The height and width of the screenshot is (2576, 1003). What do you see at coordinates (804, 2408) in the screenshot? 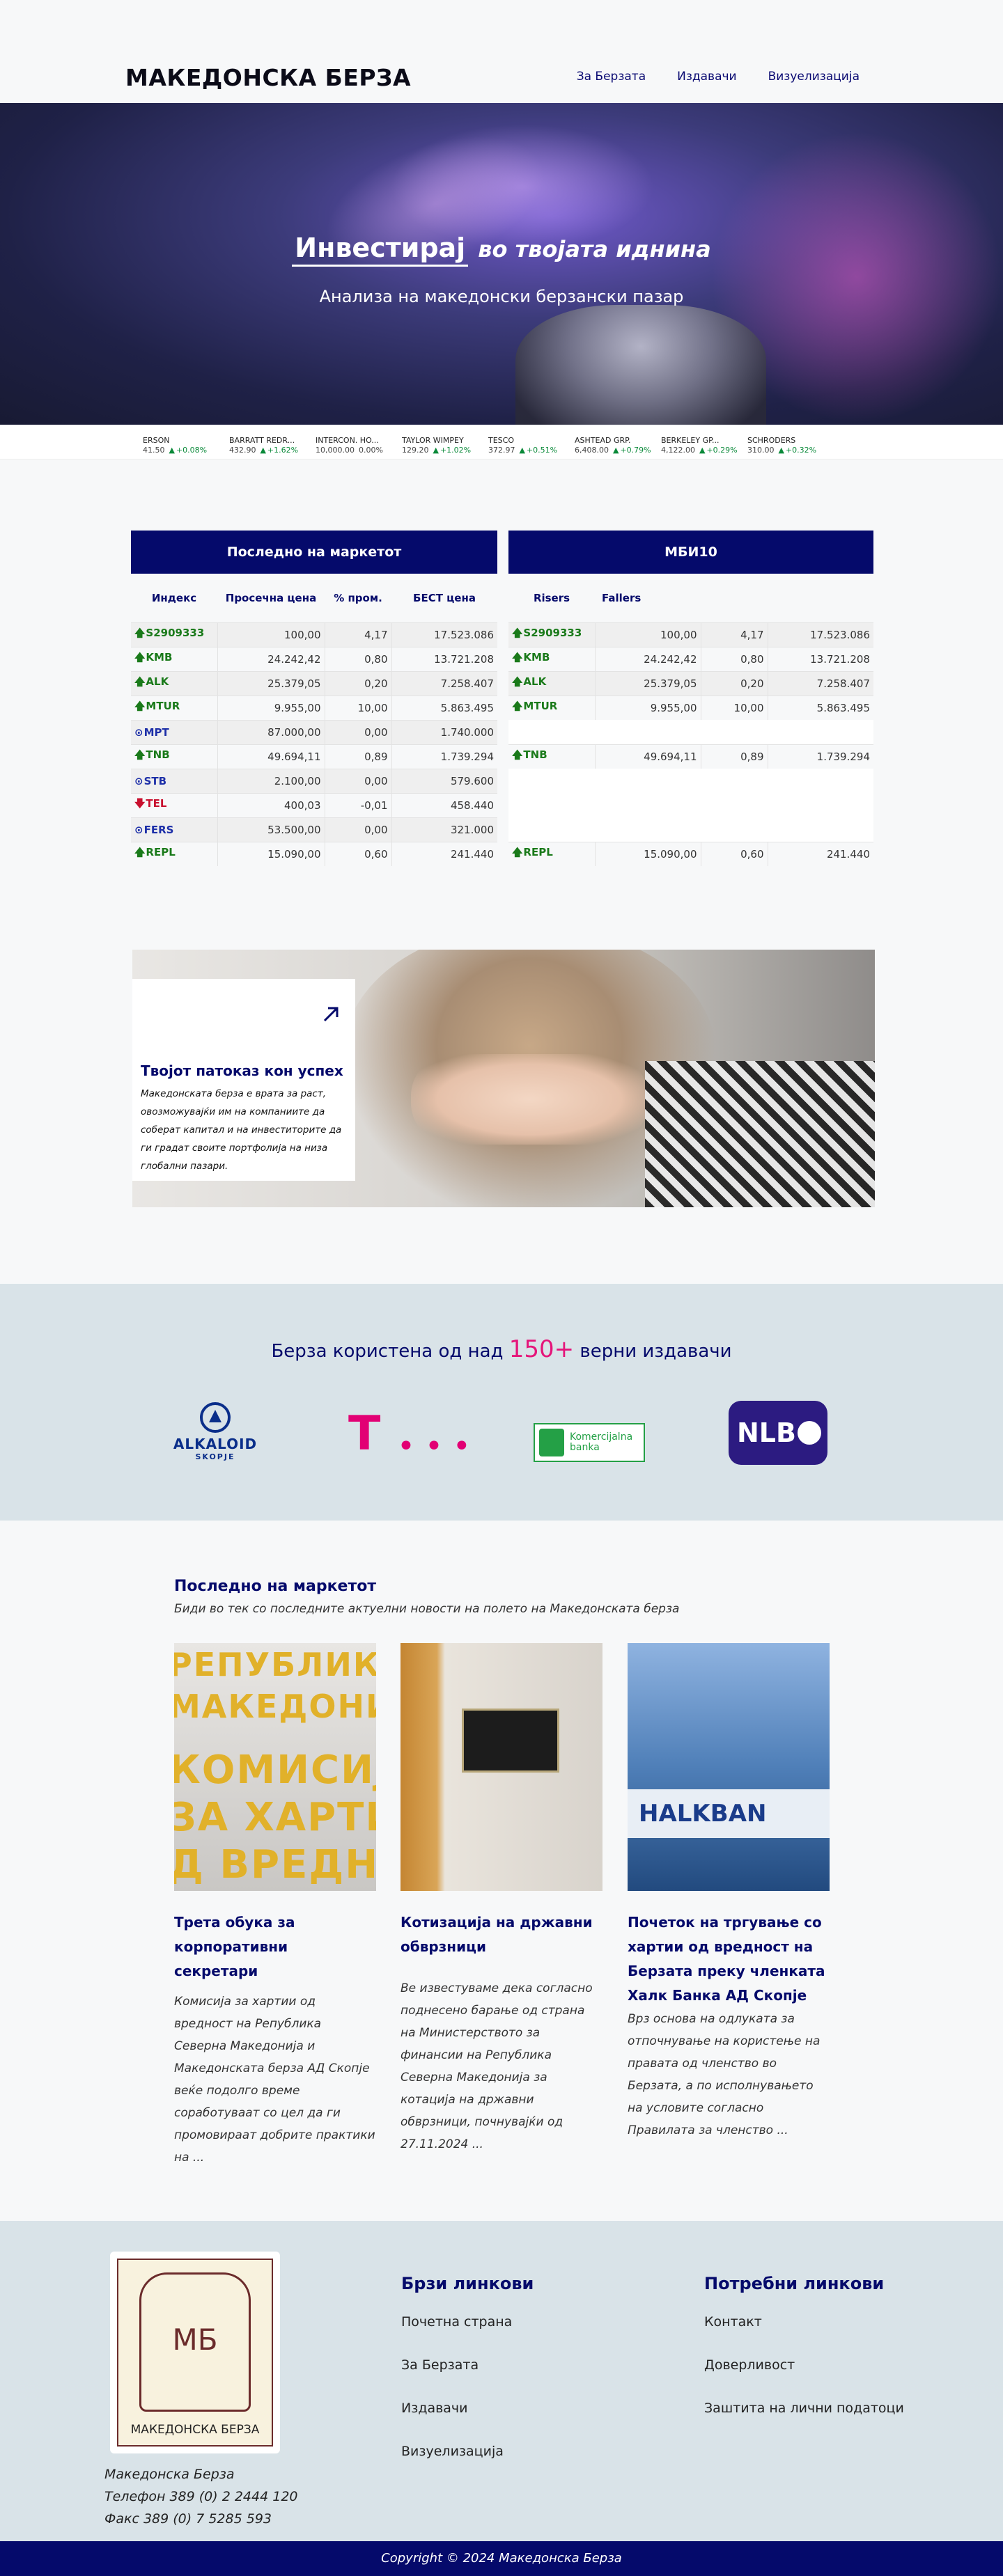
I see `footer-link-data-protection: Заштита на лични податоци` at bounding box center [804, 2408].